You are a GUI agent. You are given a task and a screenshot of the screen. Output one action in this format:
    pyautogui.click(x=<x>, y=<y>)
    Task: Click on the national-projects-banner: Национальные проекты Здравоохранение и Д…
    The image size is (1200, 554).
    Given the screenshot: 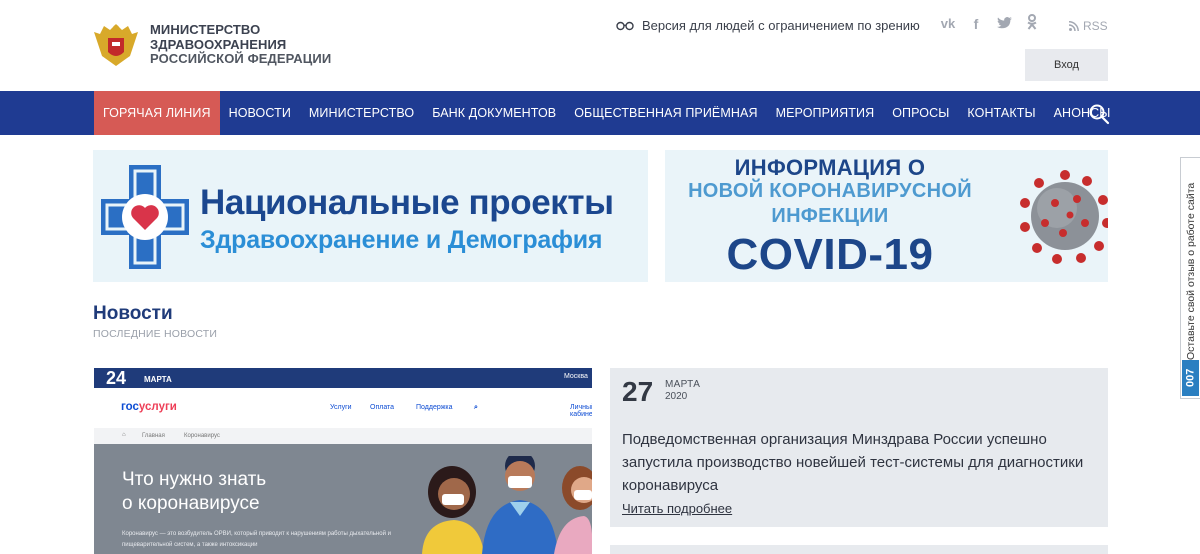 What is the action you would take?
    pyautogui.click(x=370, y=216)
    